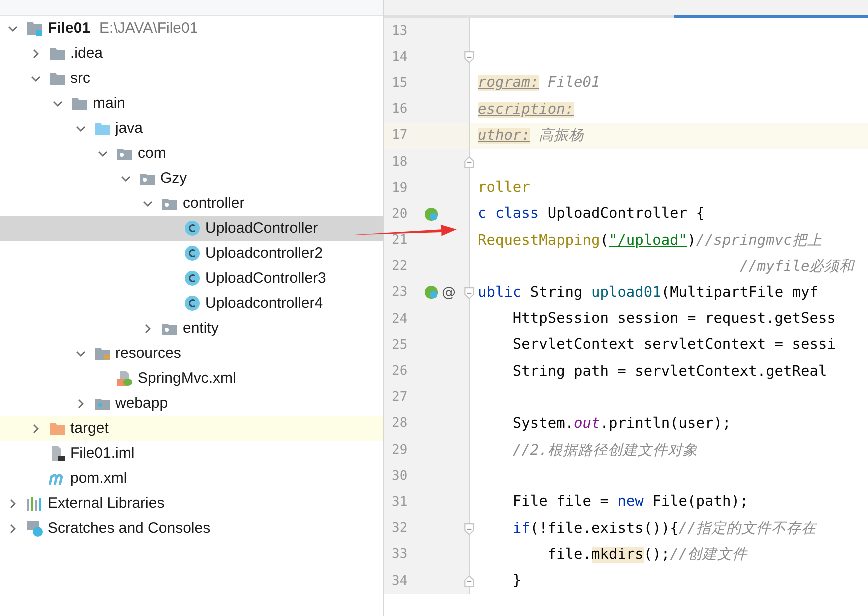 This screenshot has height=616, width=868. What do you see at coordinates (191, 178) in the screenshot?
I see `tree-item: Gzy` at bounding box center [191, 178].